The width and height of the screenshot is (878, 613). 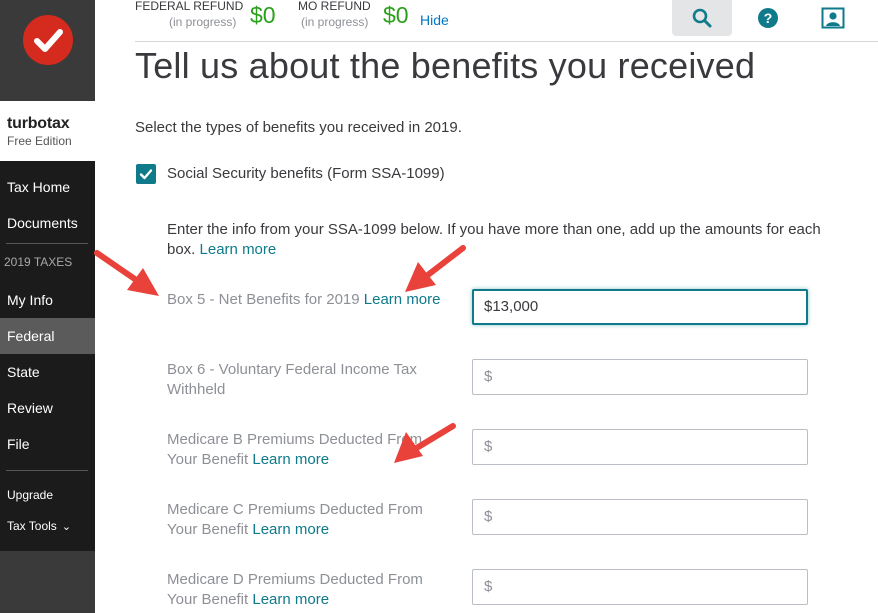 I want to click on sidebar-item-tax-tools: Tax Tools ⌄, so click(x=47, y=526).